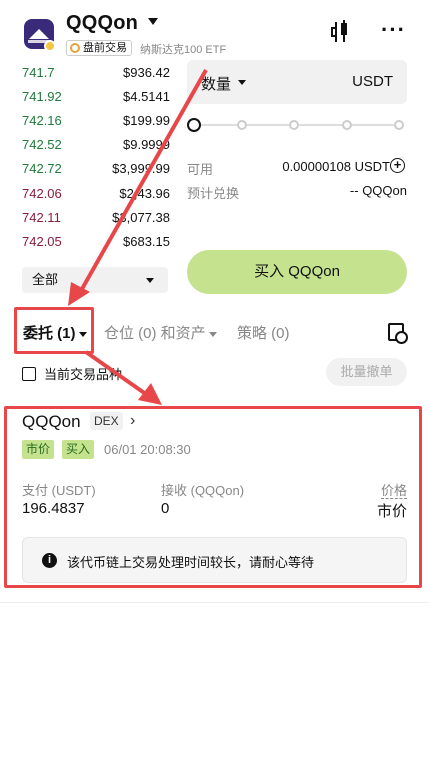 The width and height of the screenshot is (429, 777). I want to click on arrowhead-icon, so click(150, 394).